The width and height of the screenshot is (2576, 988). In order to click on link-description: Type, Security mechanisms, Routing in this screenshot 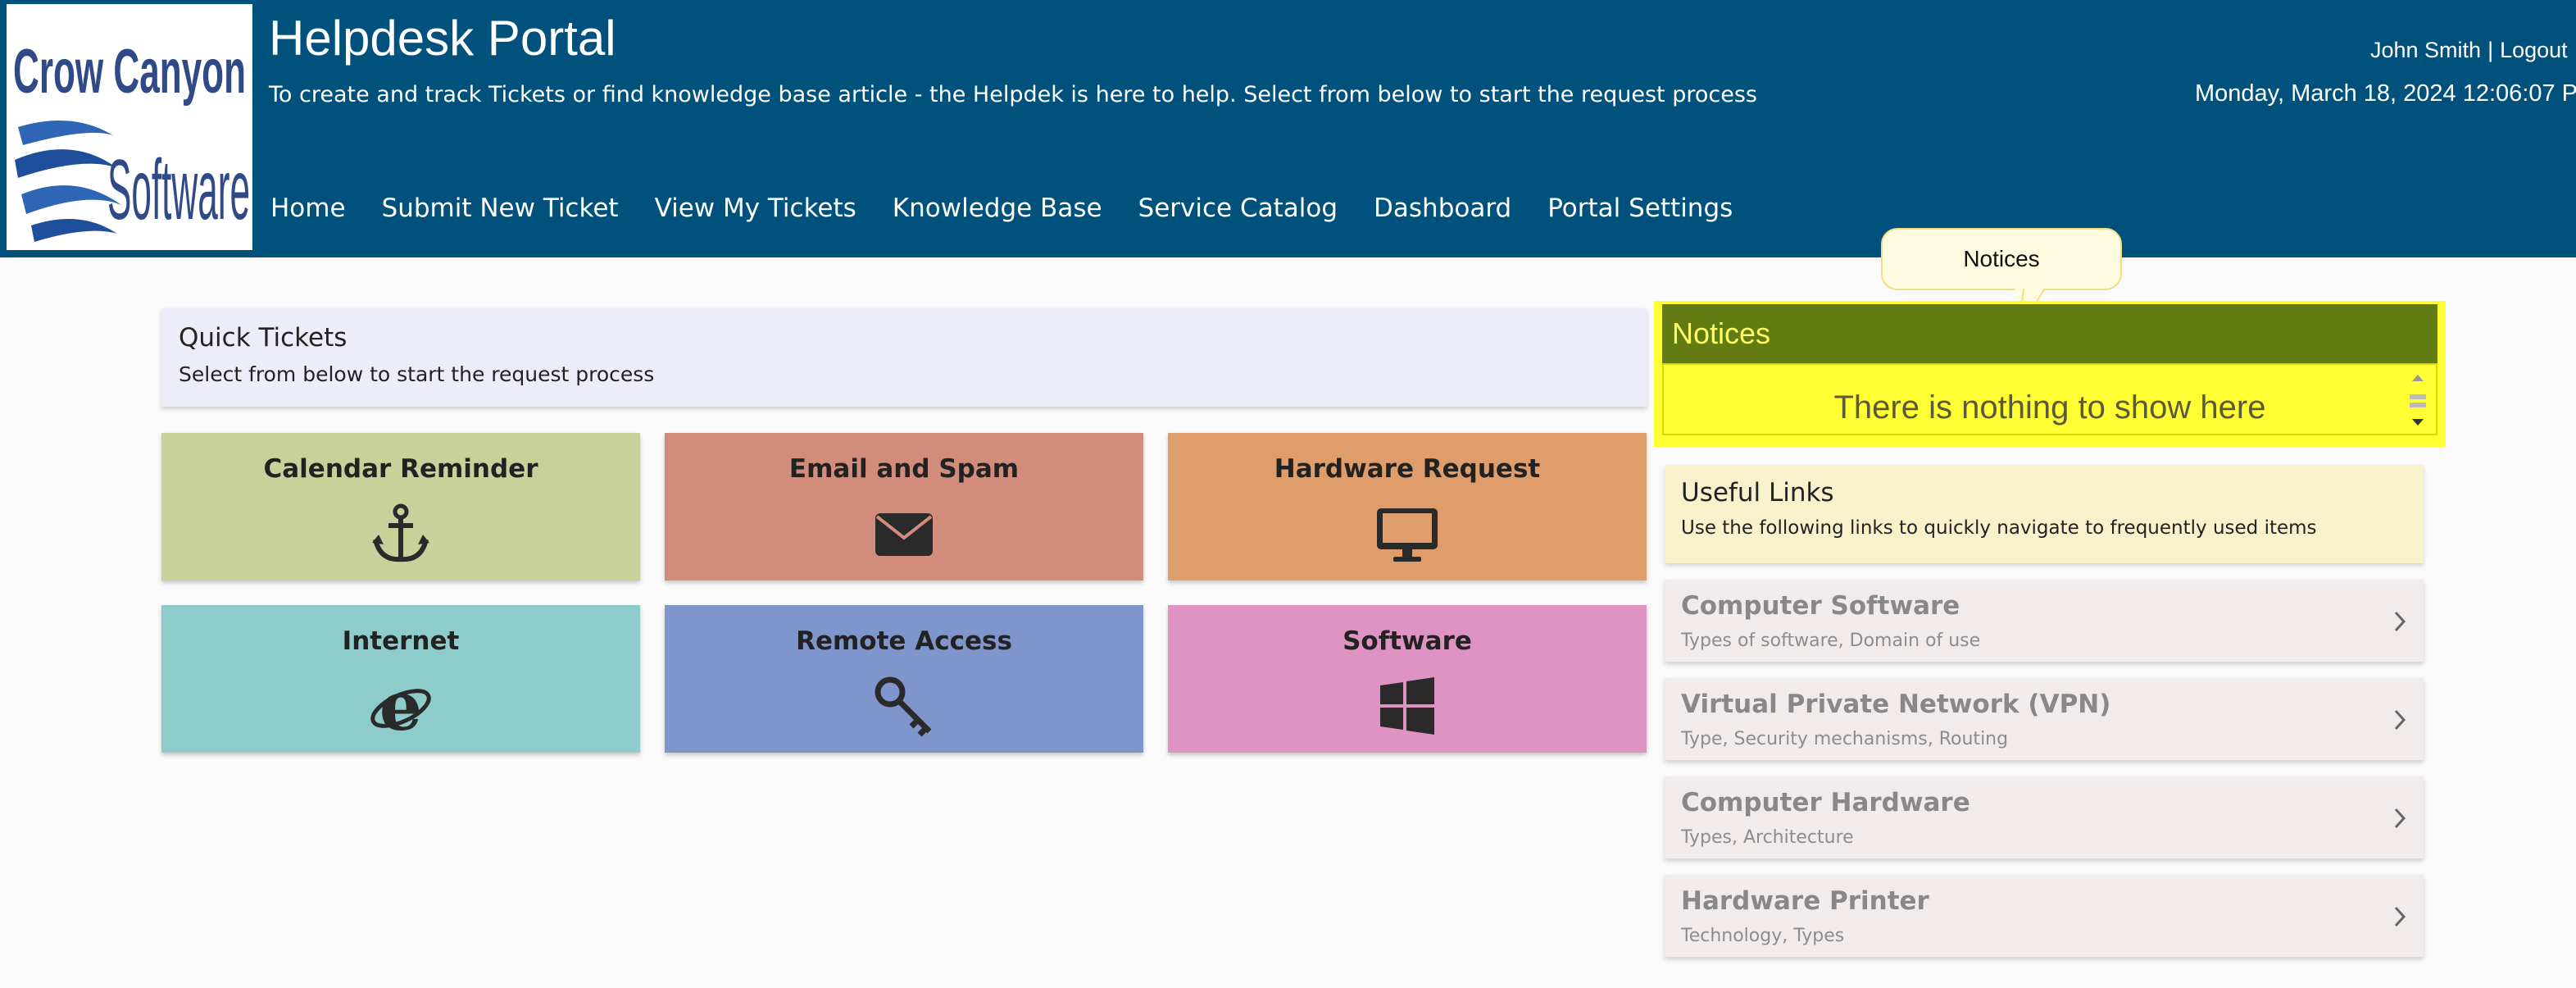, I will do `click(1845, 739)`.